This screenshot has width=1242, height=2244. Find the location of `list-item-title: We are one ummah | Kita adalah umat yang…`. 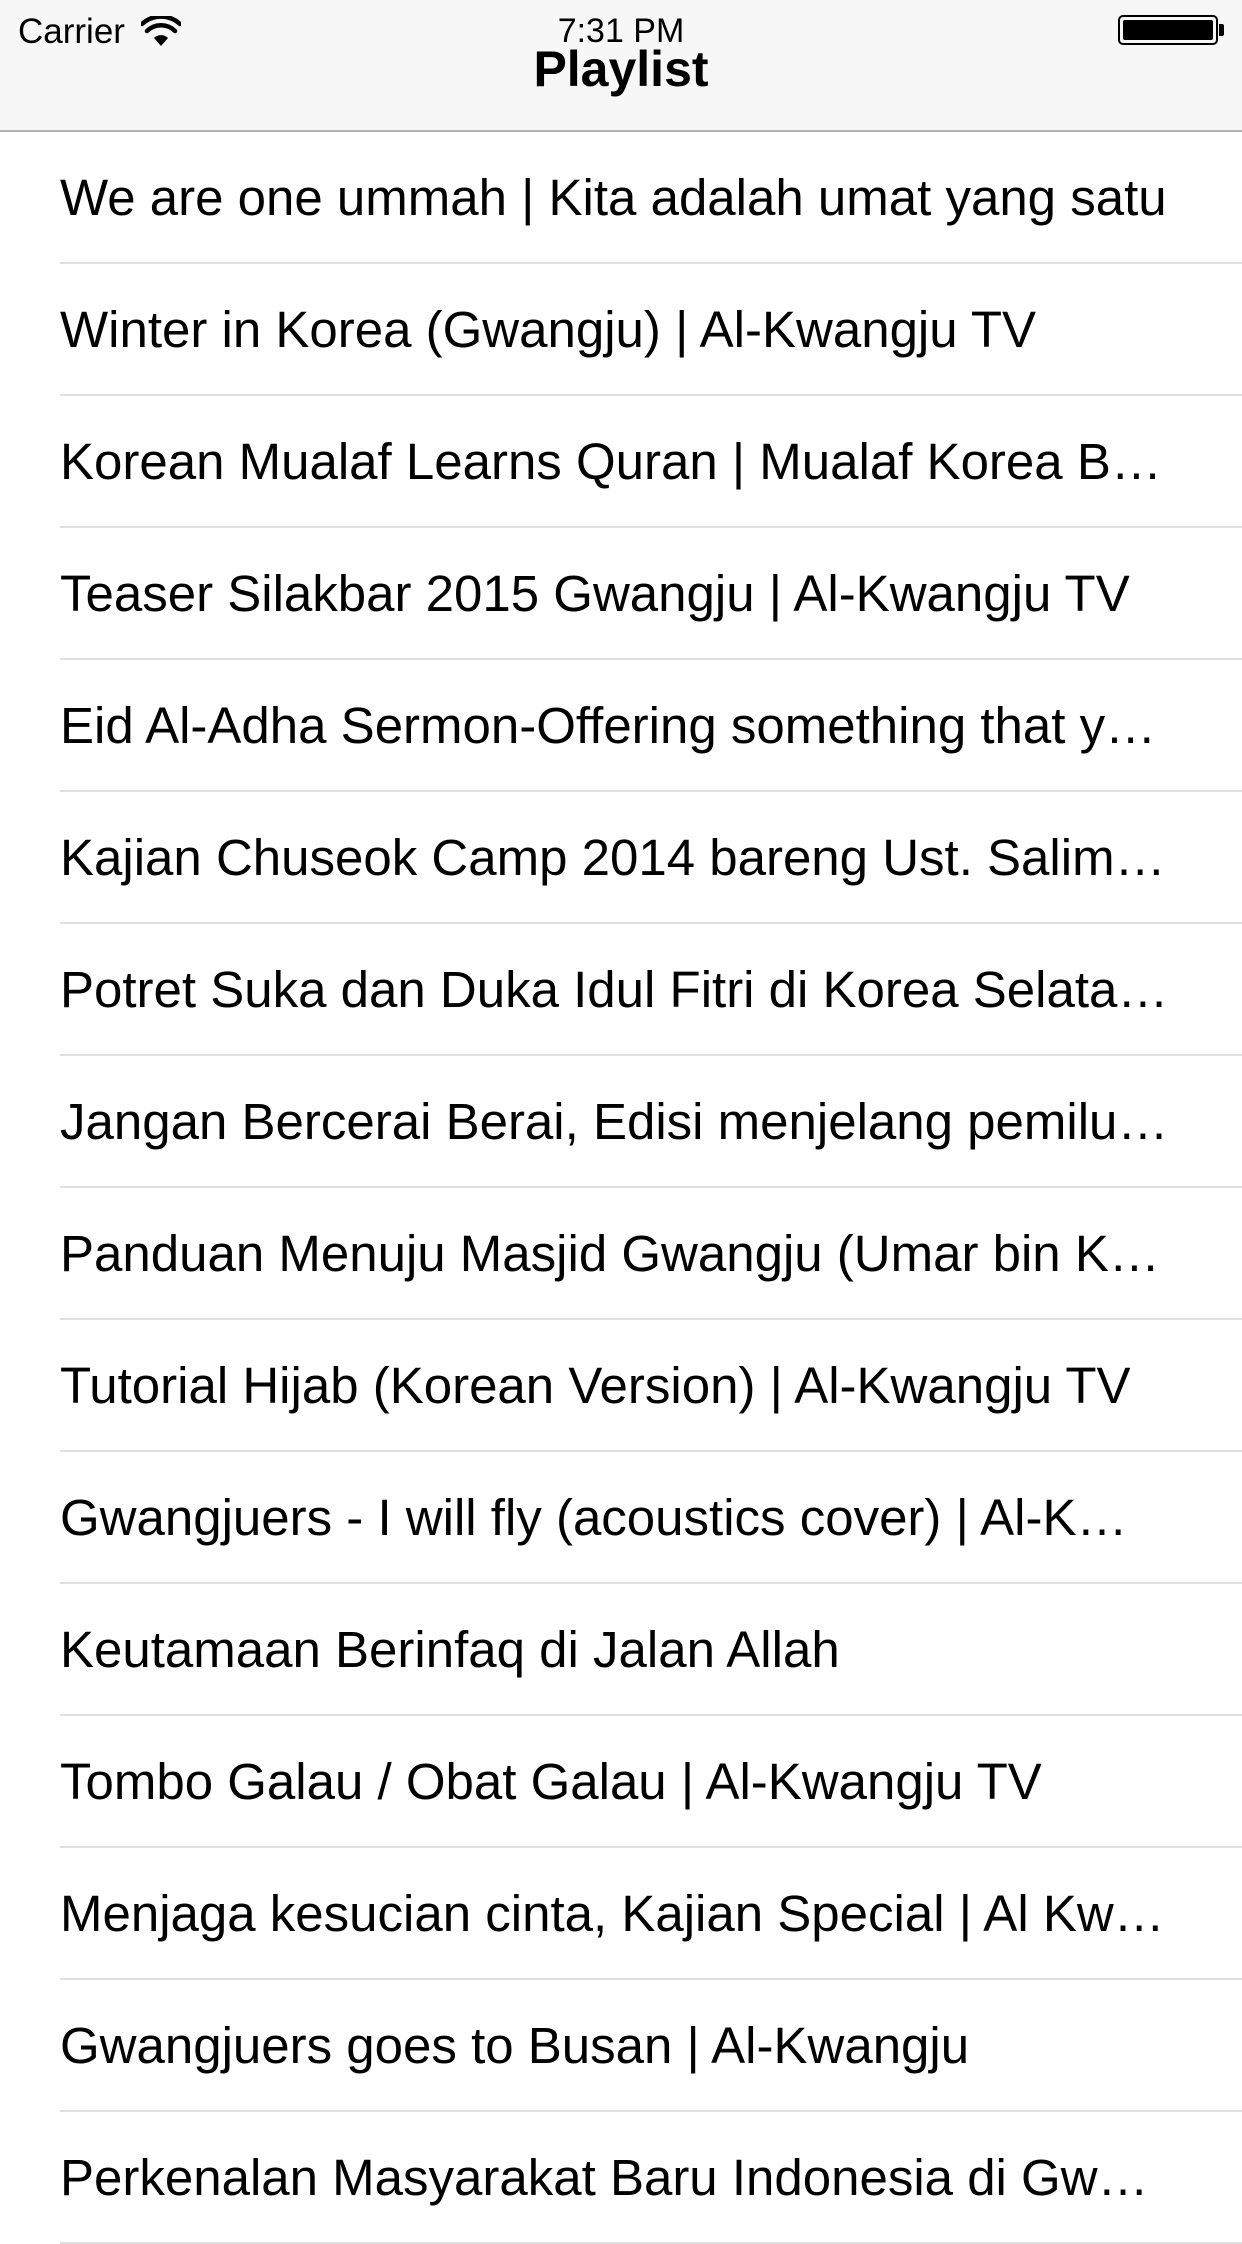

list-item-title: We are one ummah | Kita adalah umat yang… is located at coordinates (613, 197).